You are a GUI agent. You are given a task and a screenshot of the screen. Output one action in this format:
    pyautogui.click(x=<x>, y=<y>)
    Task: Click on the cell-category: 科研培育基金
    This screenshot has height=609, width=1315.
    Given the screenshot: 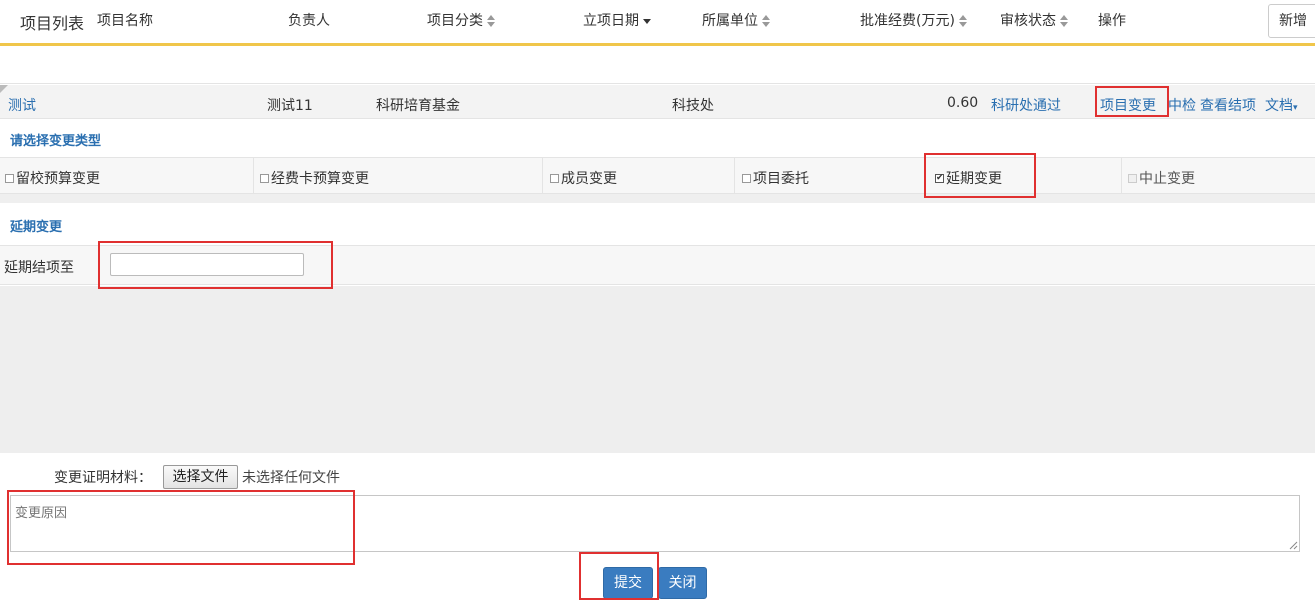 What is the action you would take?
    pyautogui.click(x=418, y=106)
    